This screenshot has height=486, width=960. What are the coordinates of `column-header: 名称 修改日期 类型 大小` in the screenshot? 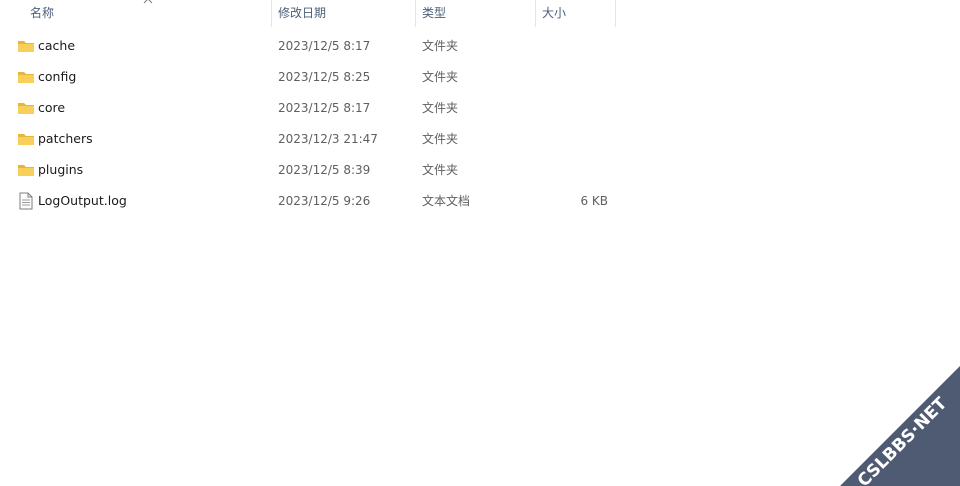 It's located at (480, 13).